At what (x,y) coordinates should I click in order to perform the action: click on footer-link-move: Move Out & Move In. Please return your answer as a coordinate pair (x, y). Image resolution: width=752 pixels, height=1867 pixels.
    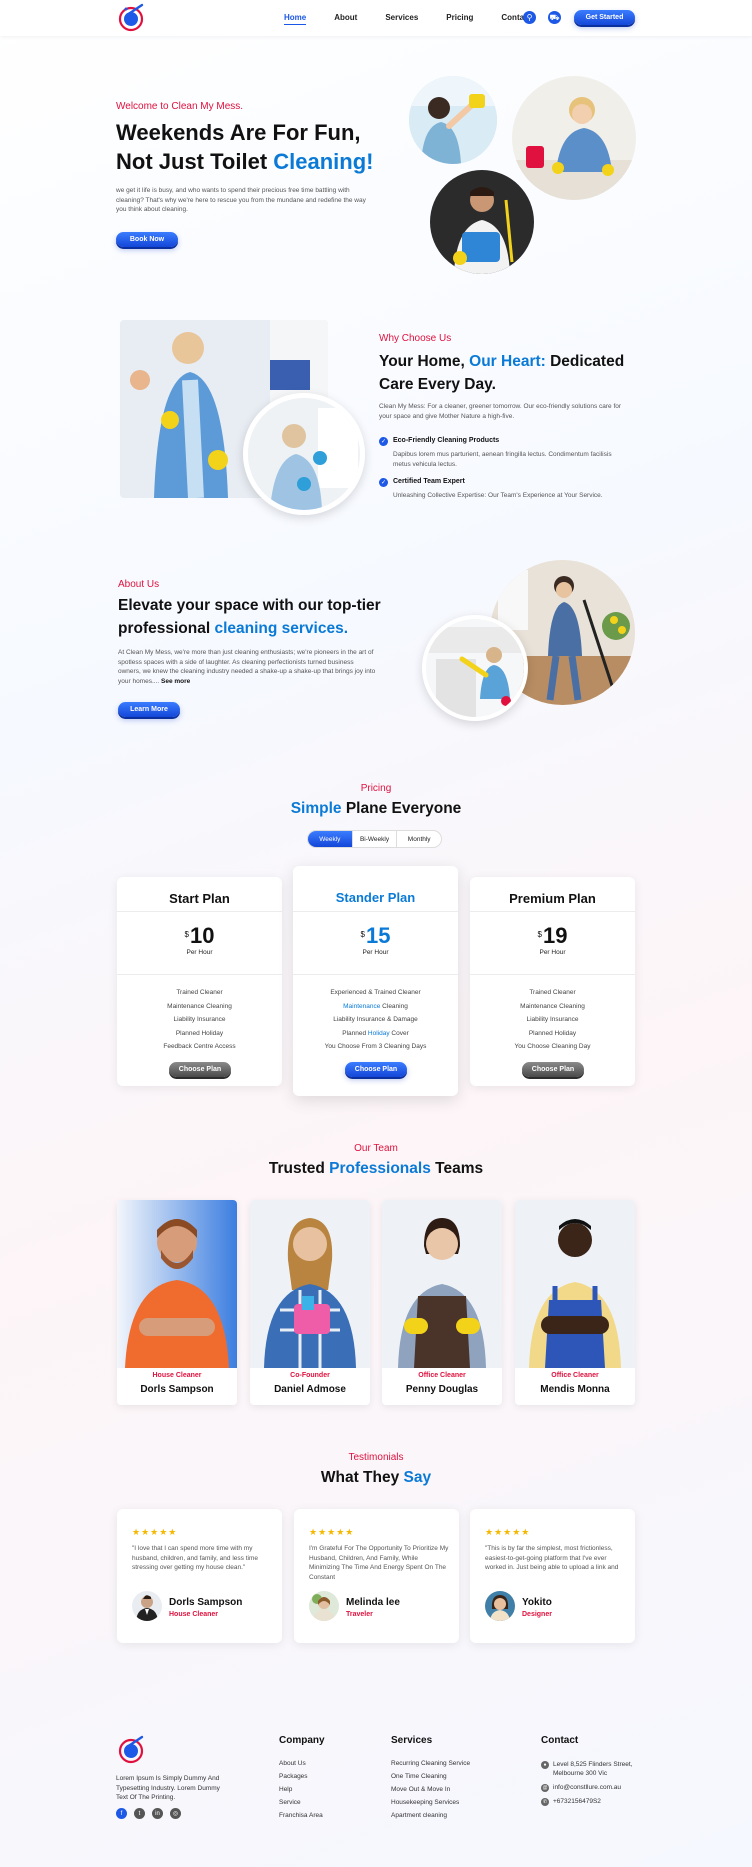
    Looking at the image, I should click on (430, 1792).